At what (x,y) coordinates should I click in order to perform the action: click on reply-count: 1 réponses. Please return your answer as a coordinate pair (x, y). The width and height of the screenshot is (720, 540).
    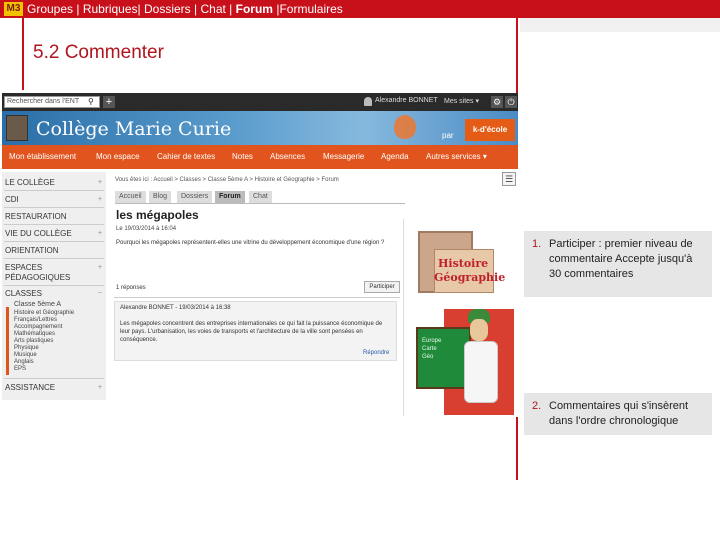
    Looking at the image, I should click on (131, 288).